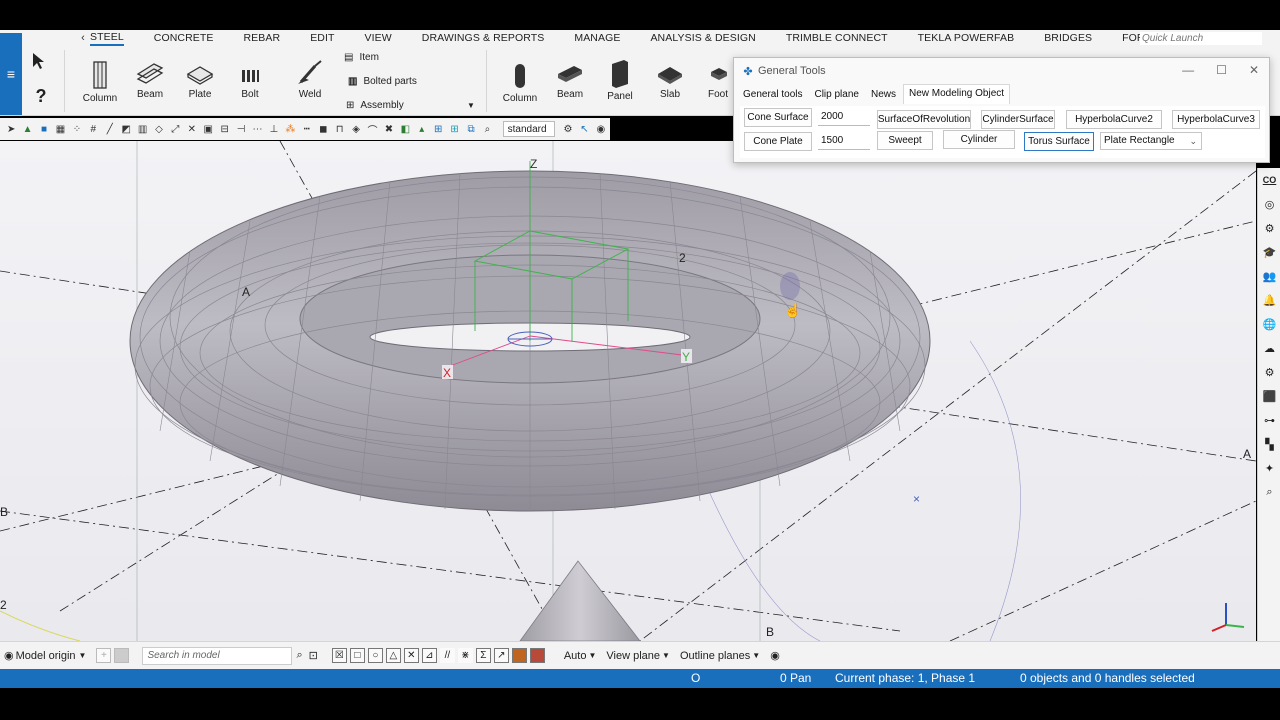  Describe the element at coordinates (45, 656) in the screenshot. I see `model-origin-dropdown: ◉ Model origin ▼` at that location.